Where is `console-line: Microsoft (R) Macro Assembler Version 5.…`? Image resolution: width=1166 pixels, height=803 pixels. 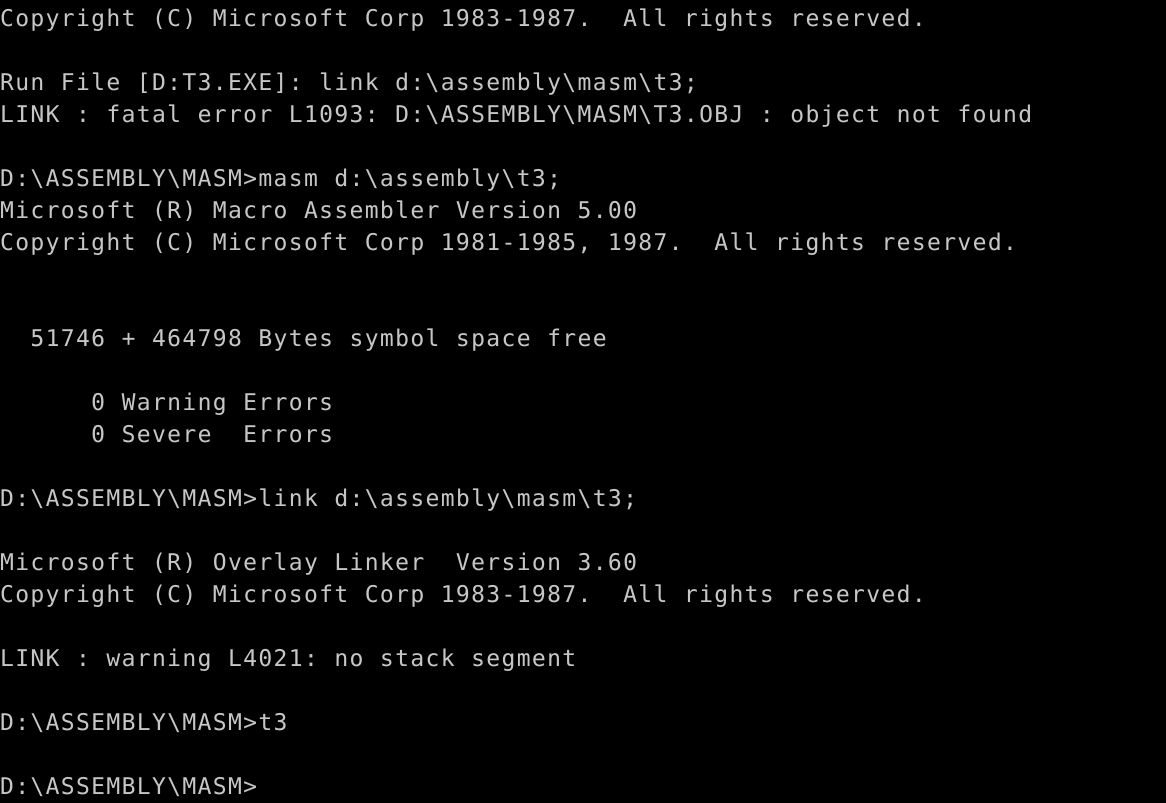
console-line: Microsoft (R) Macro Assembler Version 5.… is located at coordinates (319, 211).